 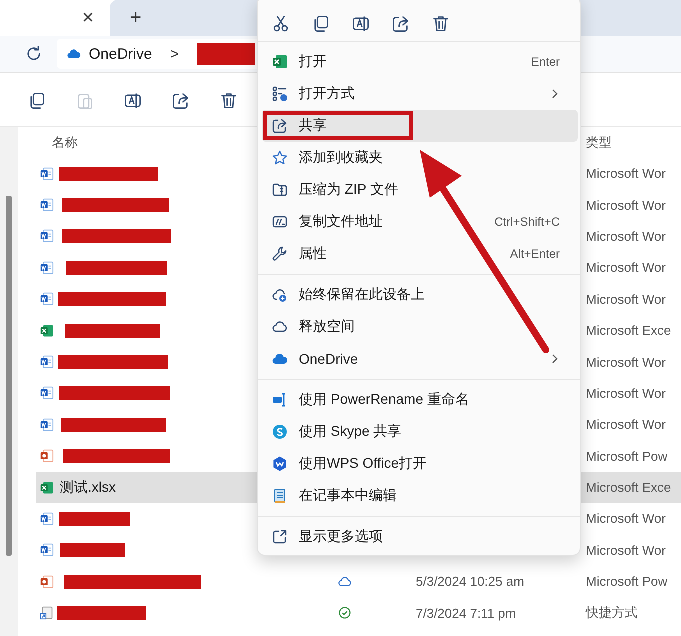 What do you see at coordinates (466, 613) in the screenshot?
I see `date-cell-text: 7/3/2024 7:11 pm` at bounding box center [466, 613].